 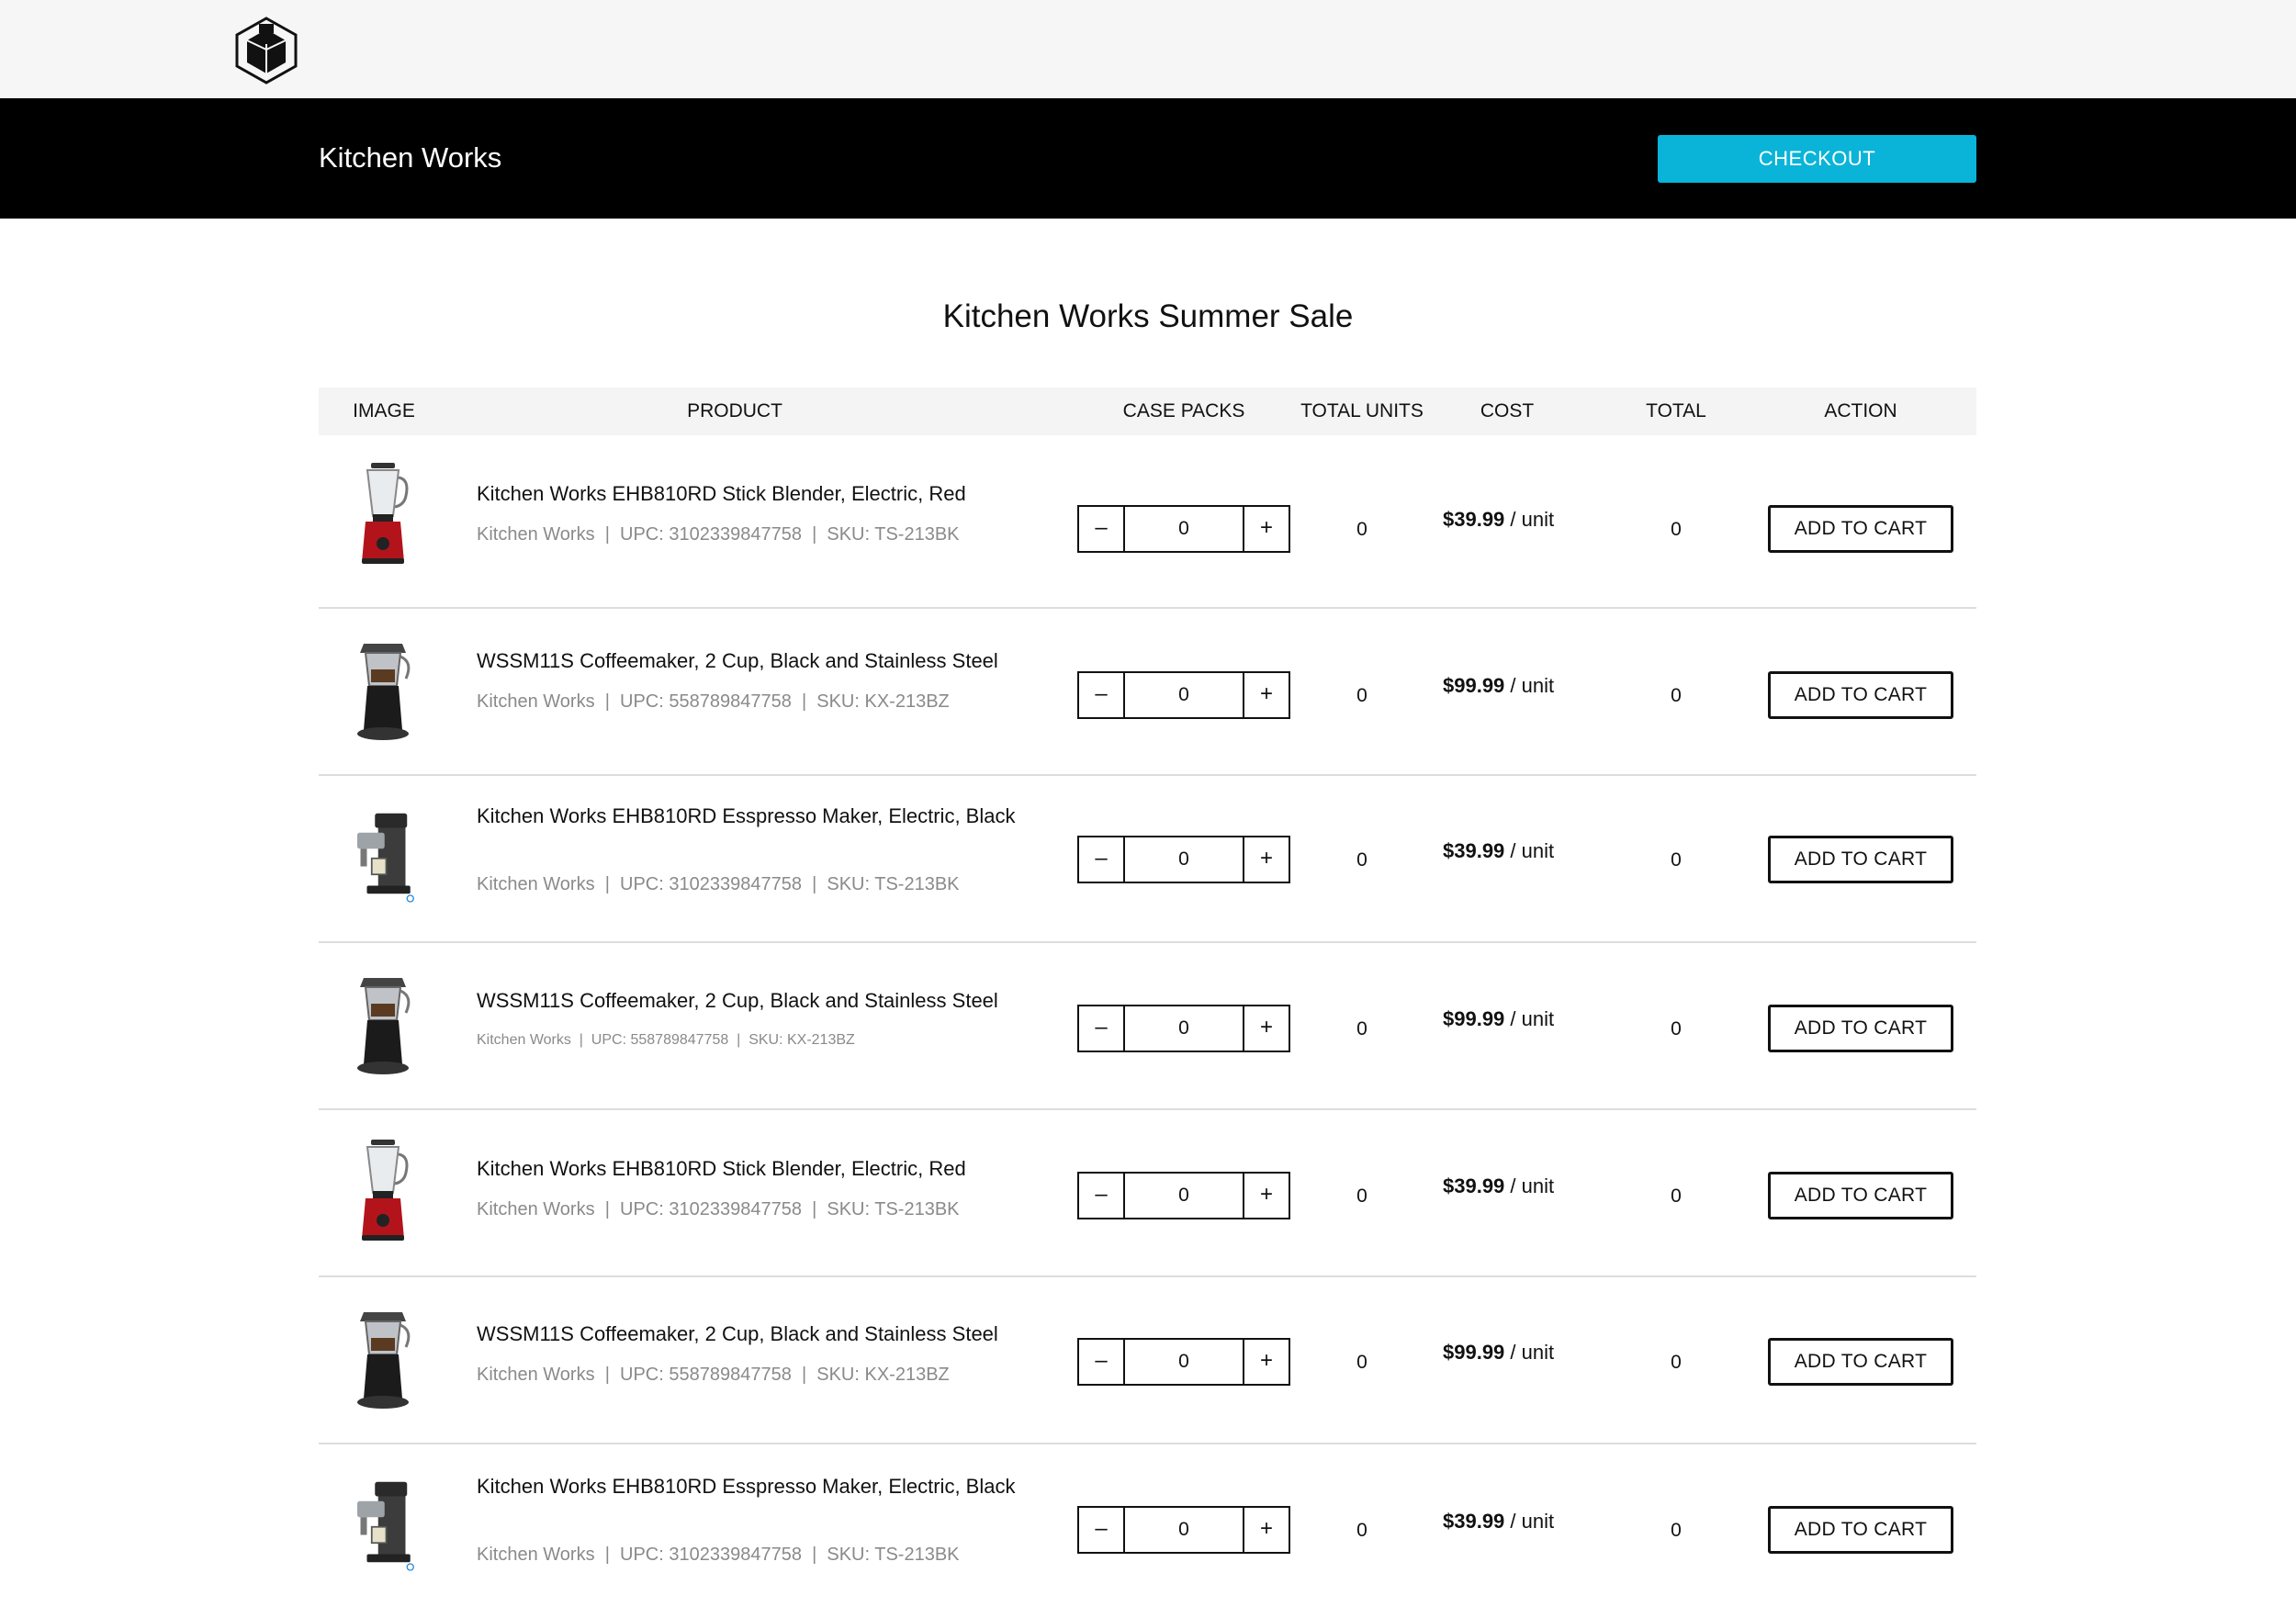 What do you see at coordinates (1184, 410) in the screenshot?
I see `column-header-case-packs: CASE PACKS` at bounding box center [1184, 410].